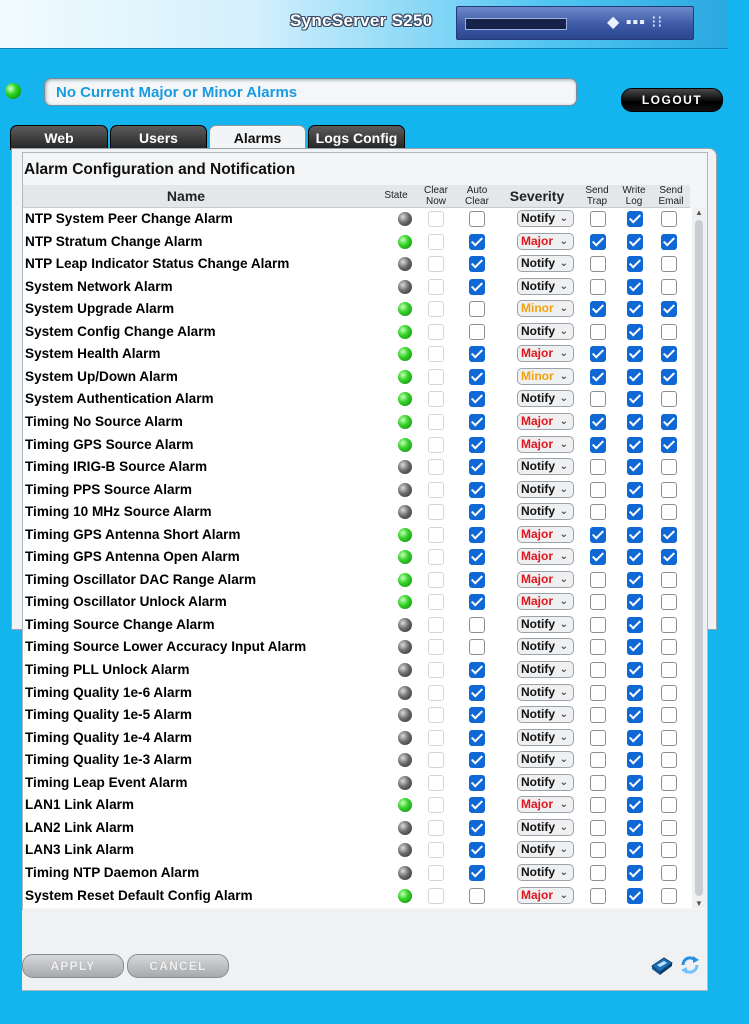 The image size is (749, 1024). I want to click on tab-web: Web, so click(59, 137).